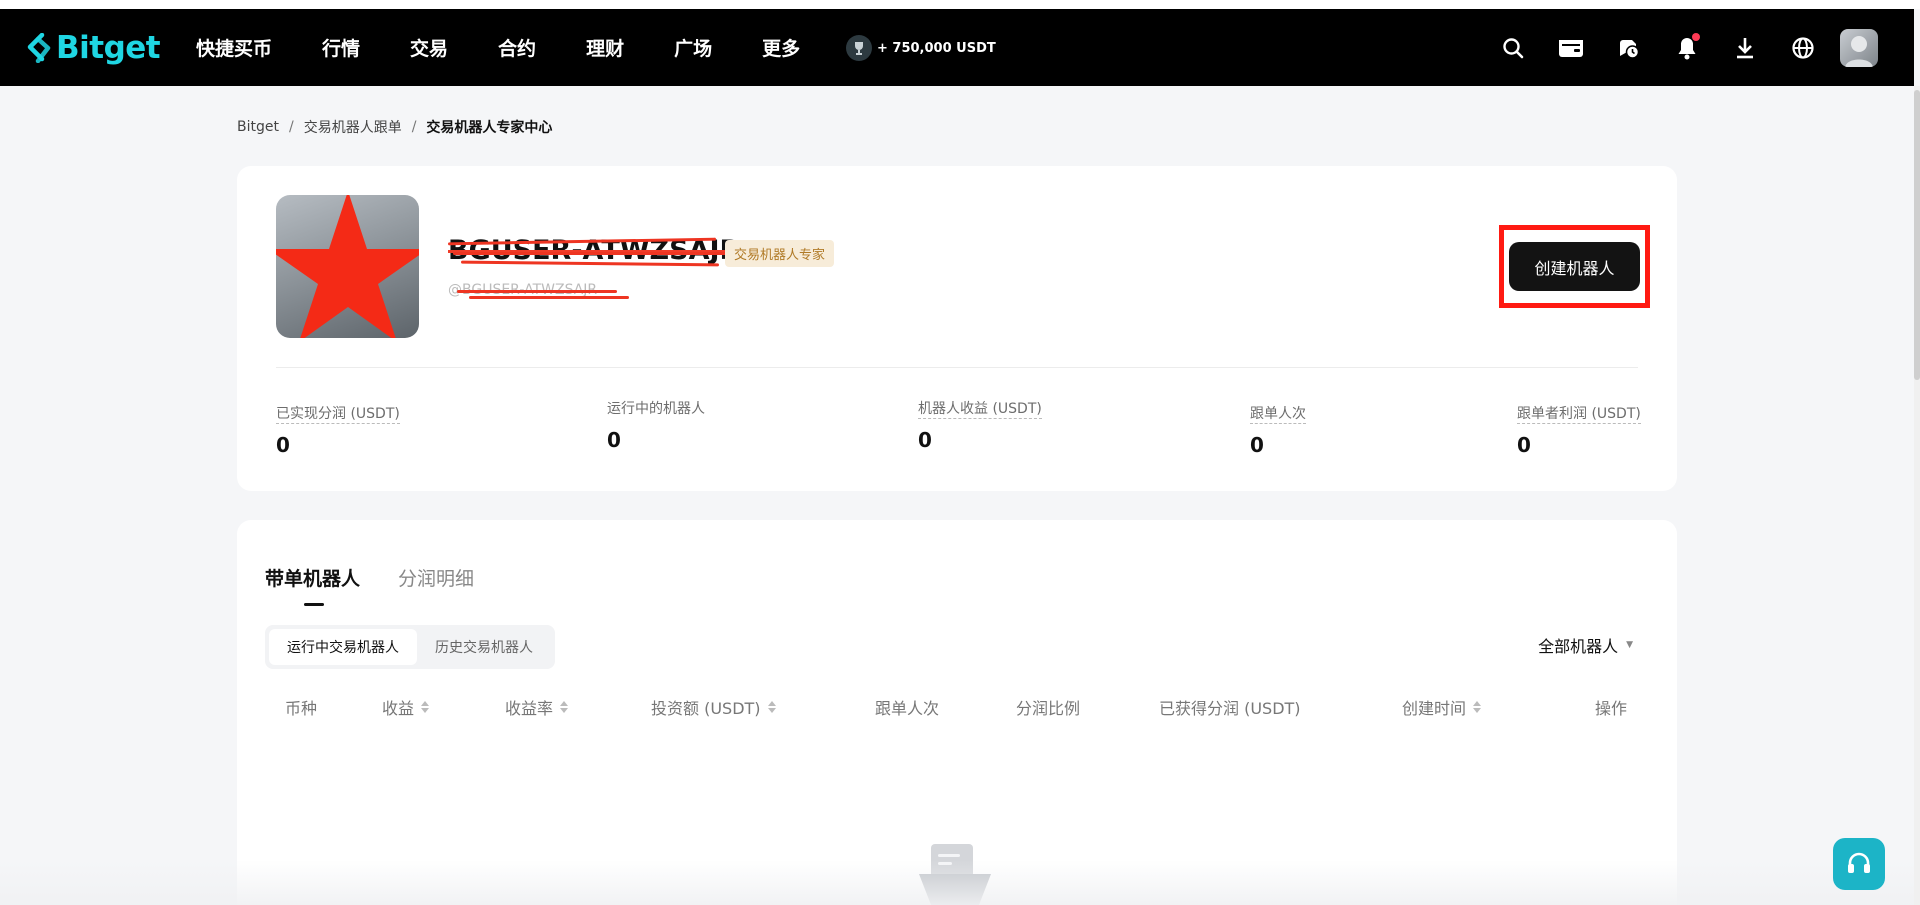 This screenshot has height=905, width=1920. What do you see at coordinates (907, 708) in the screenshot?
I see `column-copy-count: 跟单人次` at bounding box center [907, 708].